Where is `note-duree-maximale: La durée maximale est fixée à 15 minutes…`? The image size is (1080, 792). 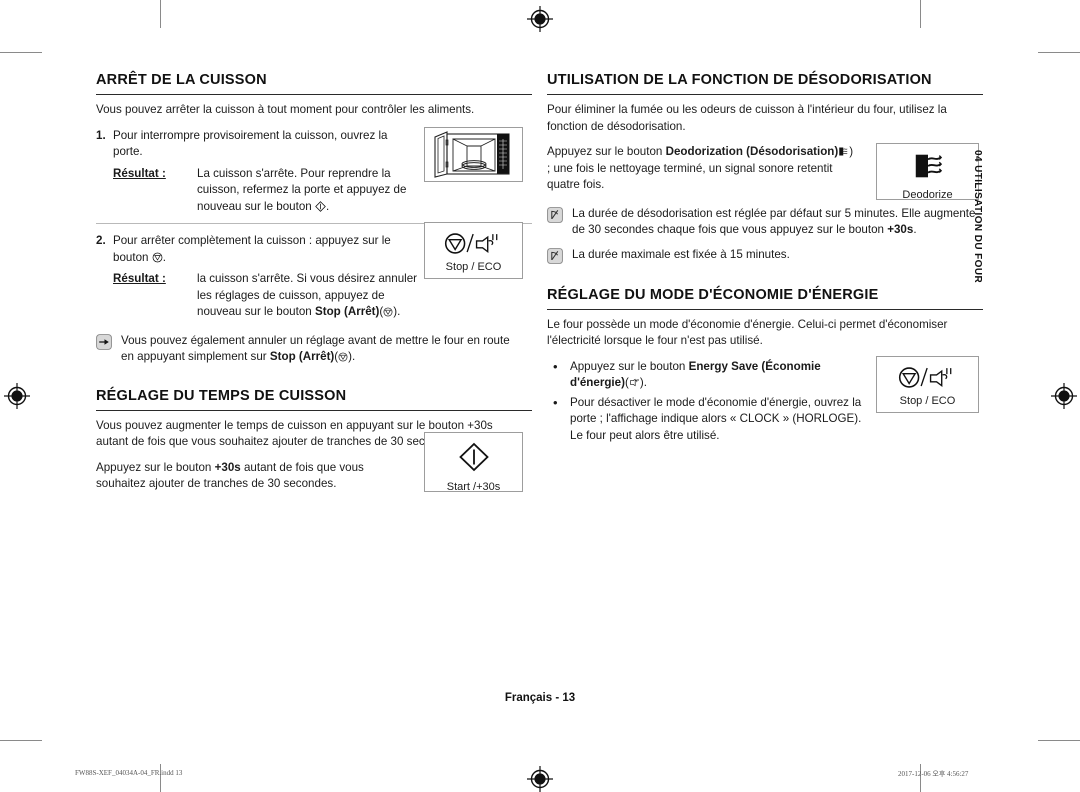 note-duree-maximale: La durée maximale est fixée à 15 minutes… is located at coordinates (765, 258).